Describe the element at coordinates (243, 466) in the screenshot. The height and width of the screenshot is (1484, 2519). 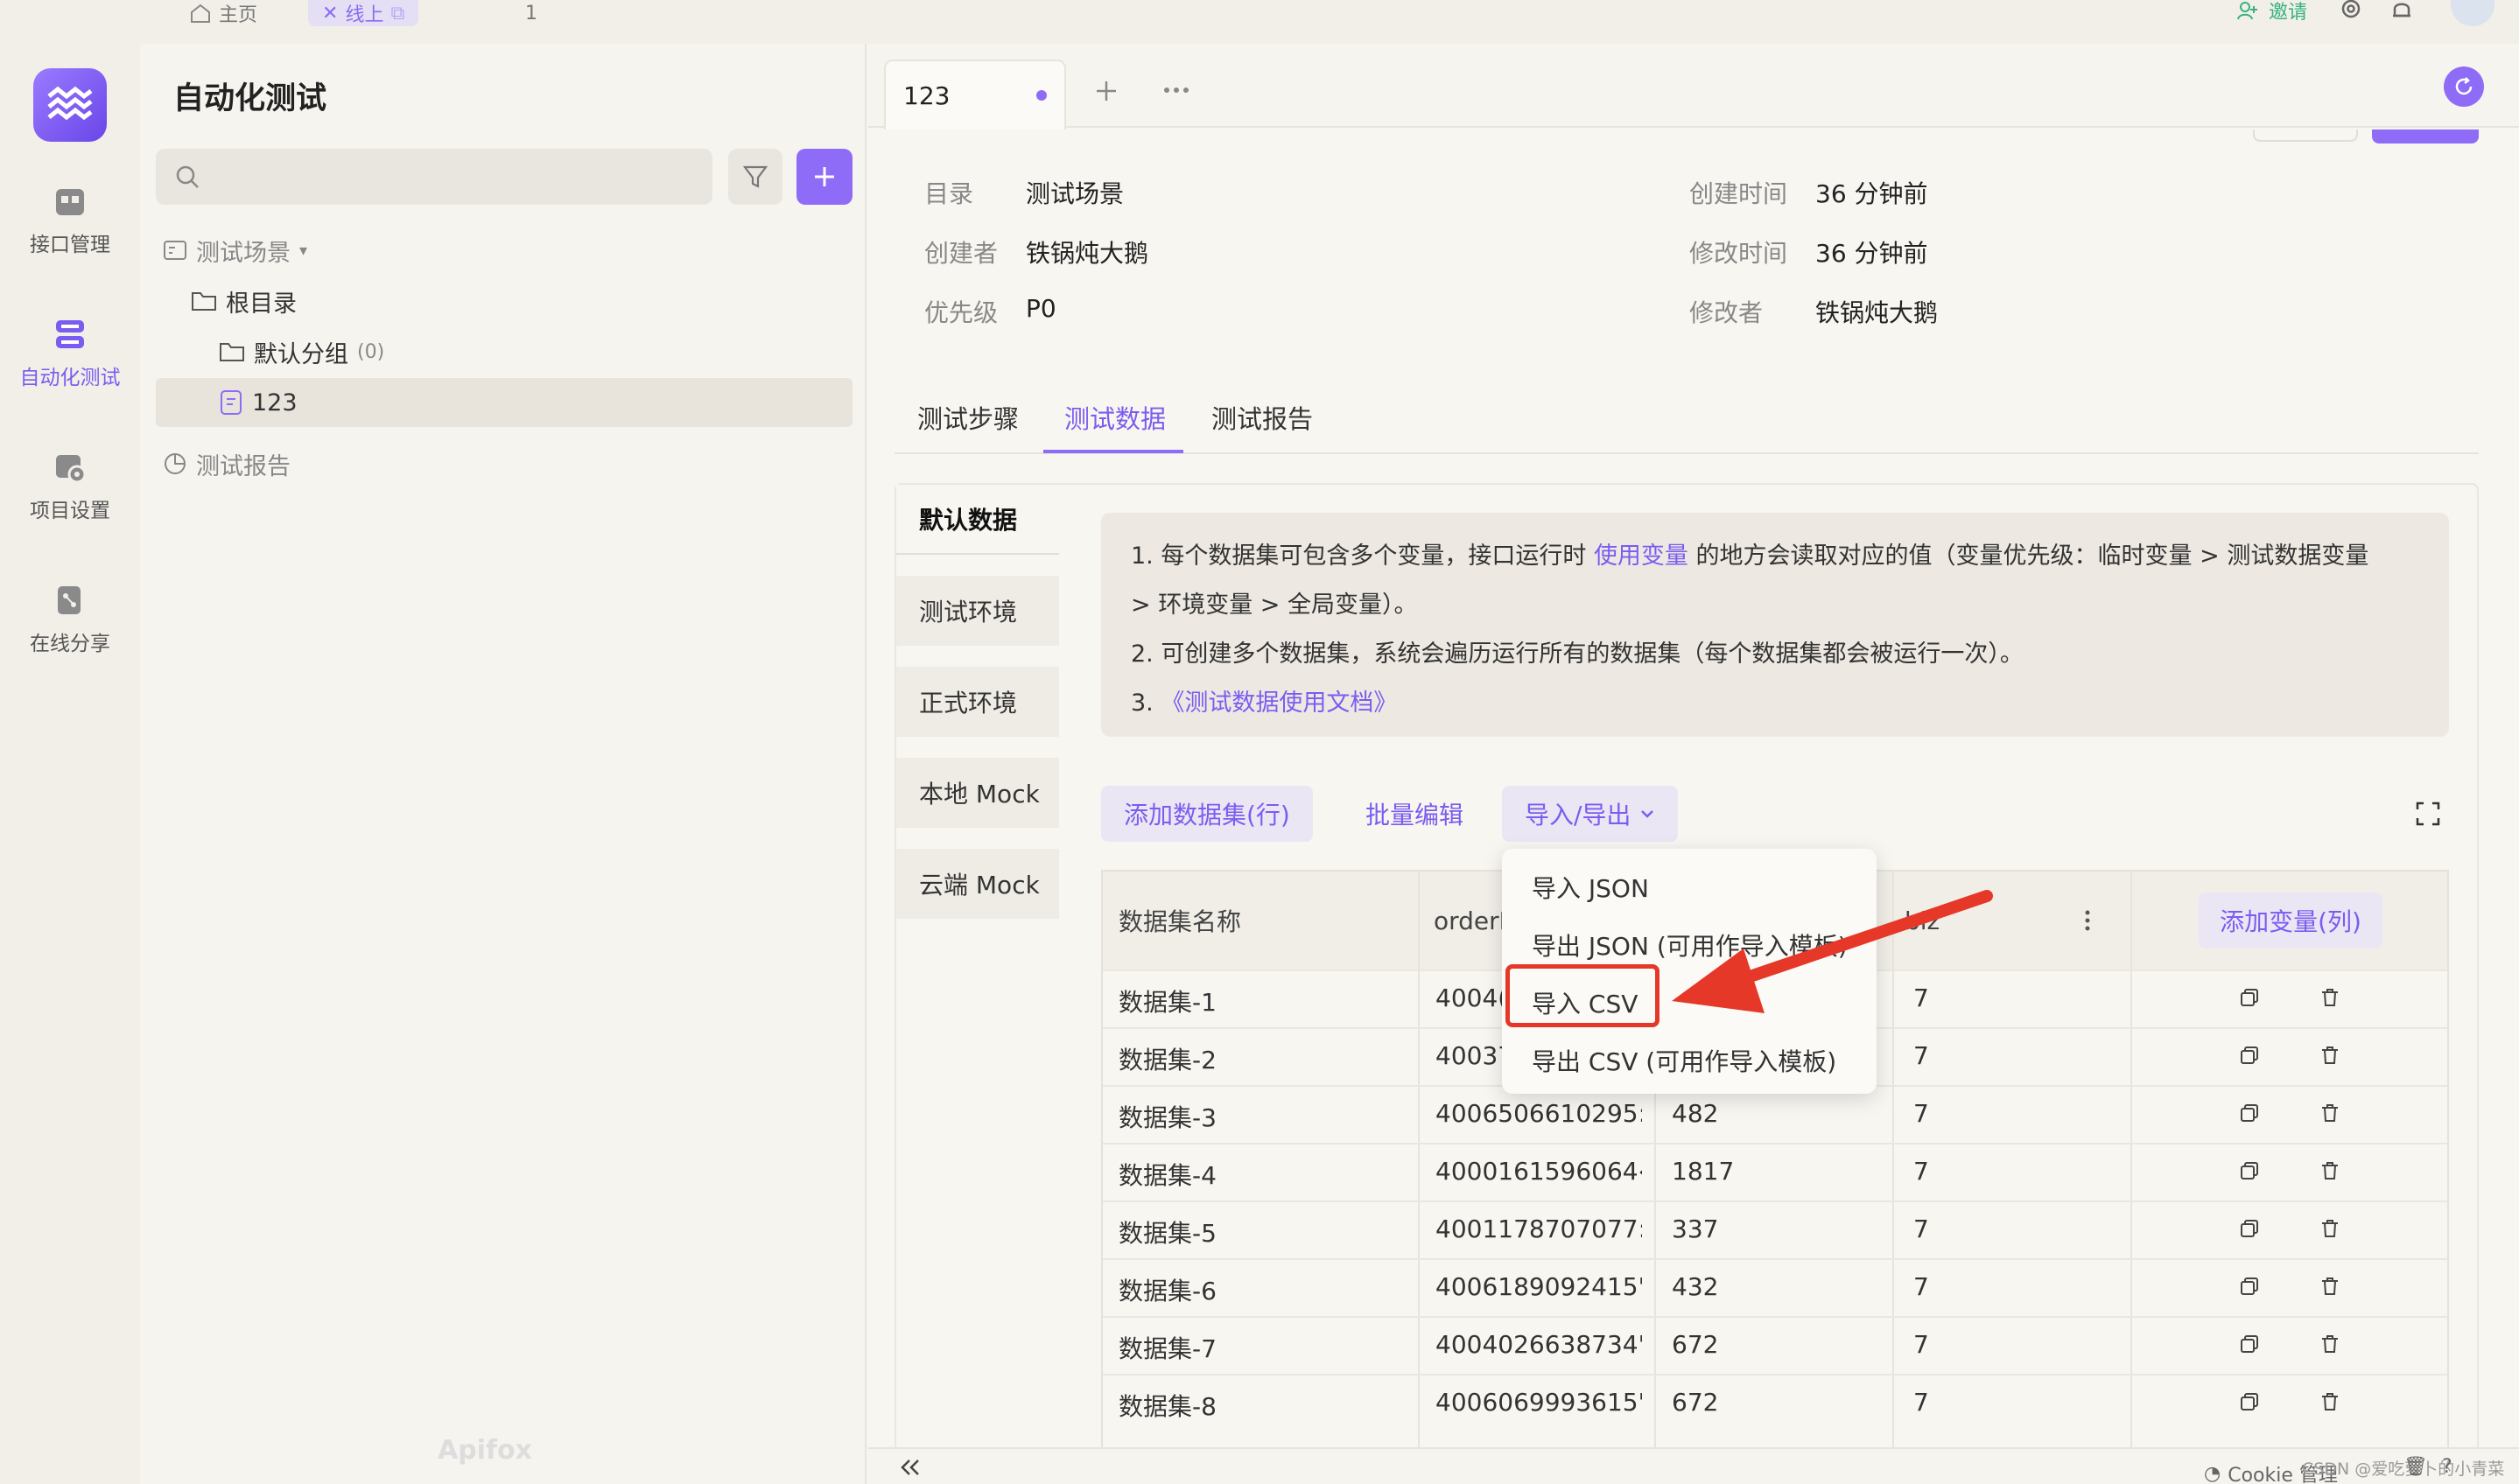
I see `tree-item-reports-label: 测试报告` at that location.